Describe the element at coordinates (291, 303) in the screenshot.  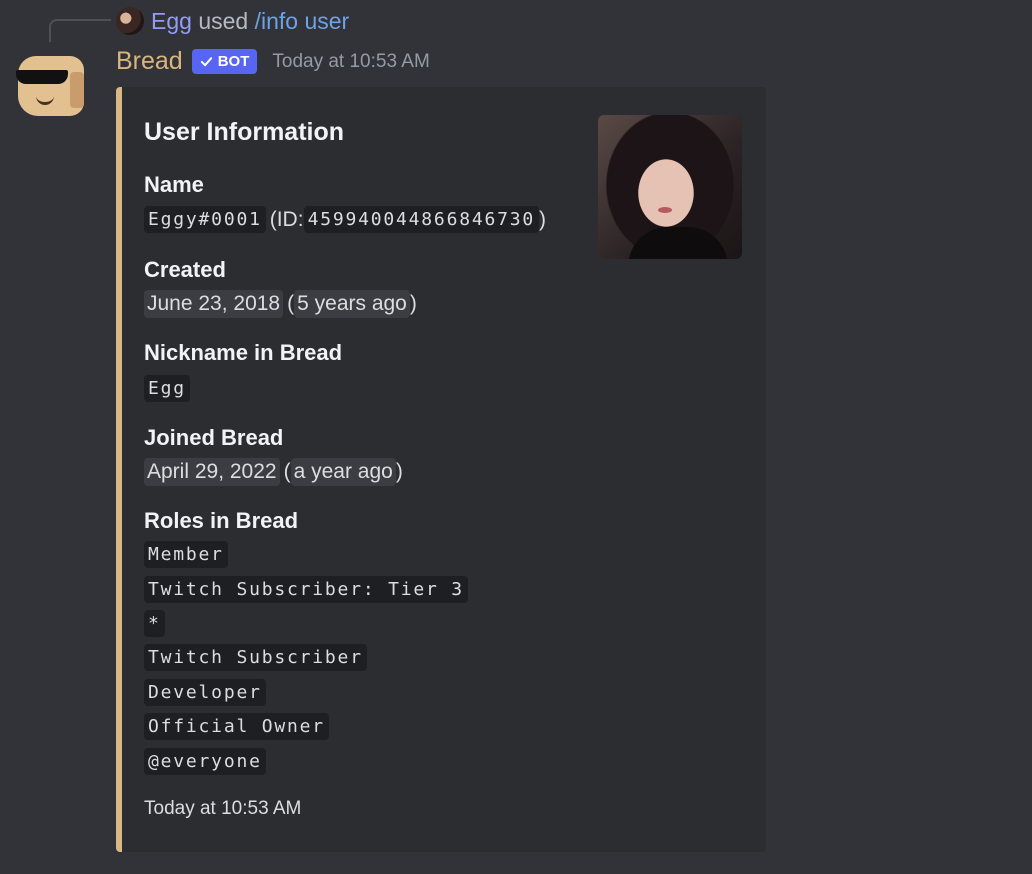
I see `created-open-paren: (` at that location.